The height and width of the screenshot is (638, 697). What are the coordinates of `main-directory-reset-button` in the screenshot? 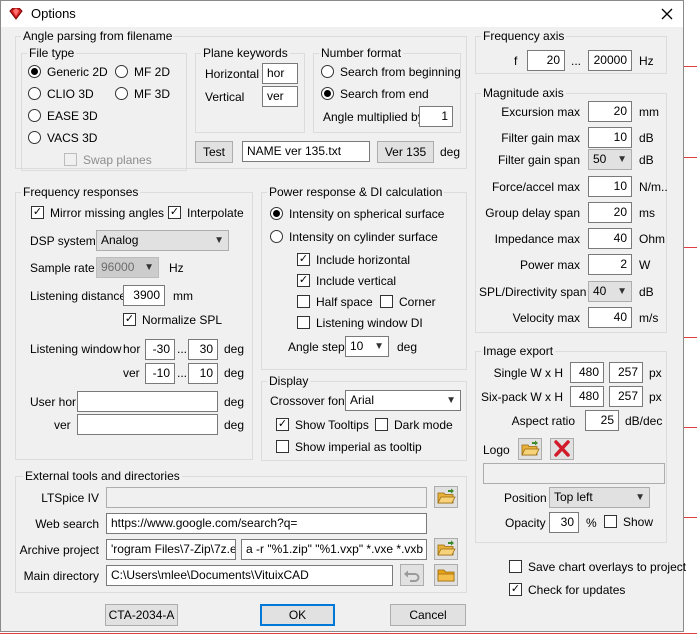 It's located at (412, 575).